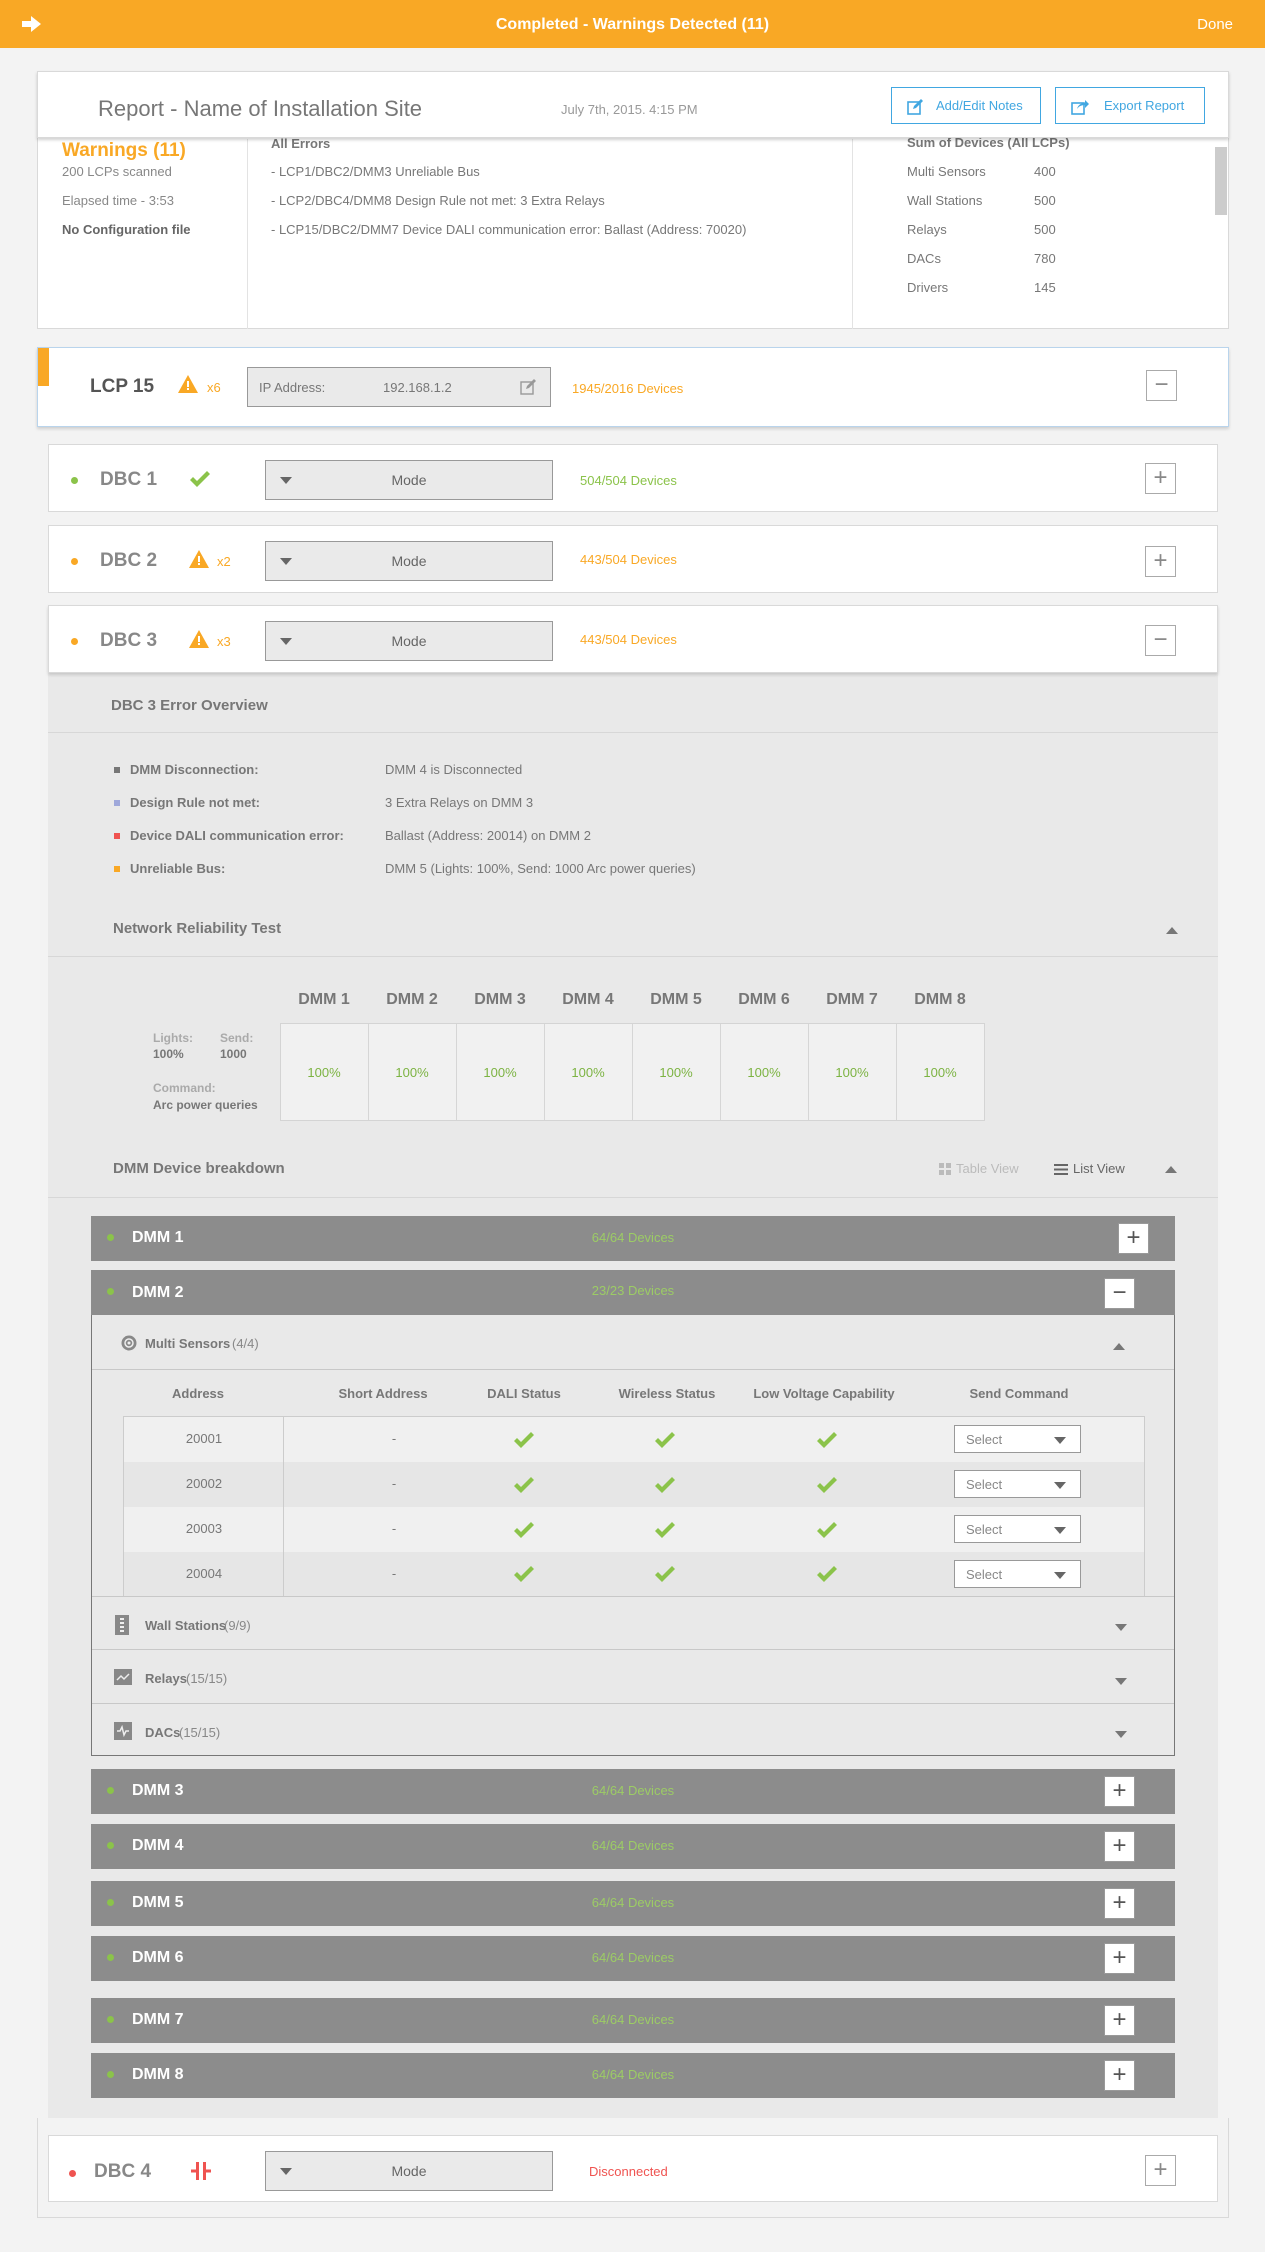 The height and width of the screenshot is (2252, 1265). I want to click on dmm-row: DMM 3 64/64 Devices +, so click(633, 1791).